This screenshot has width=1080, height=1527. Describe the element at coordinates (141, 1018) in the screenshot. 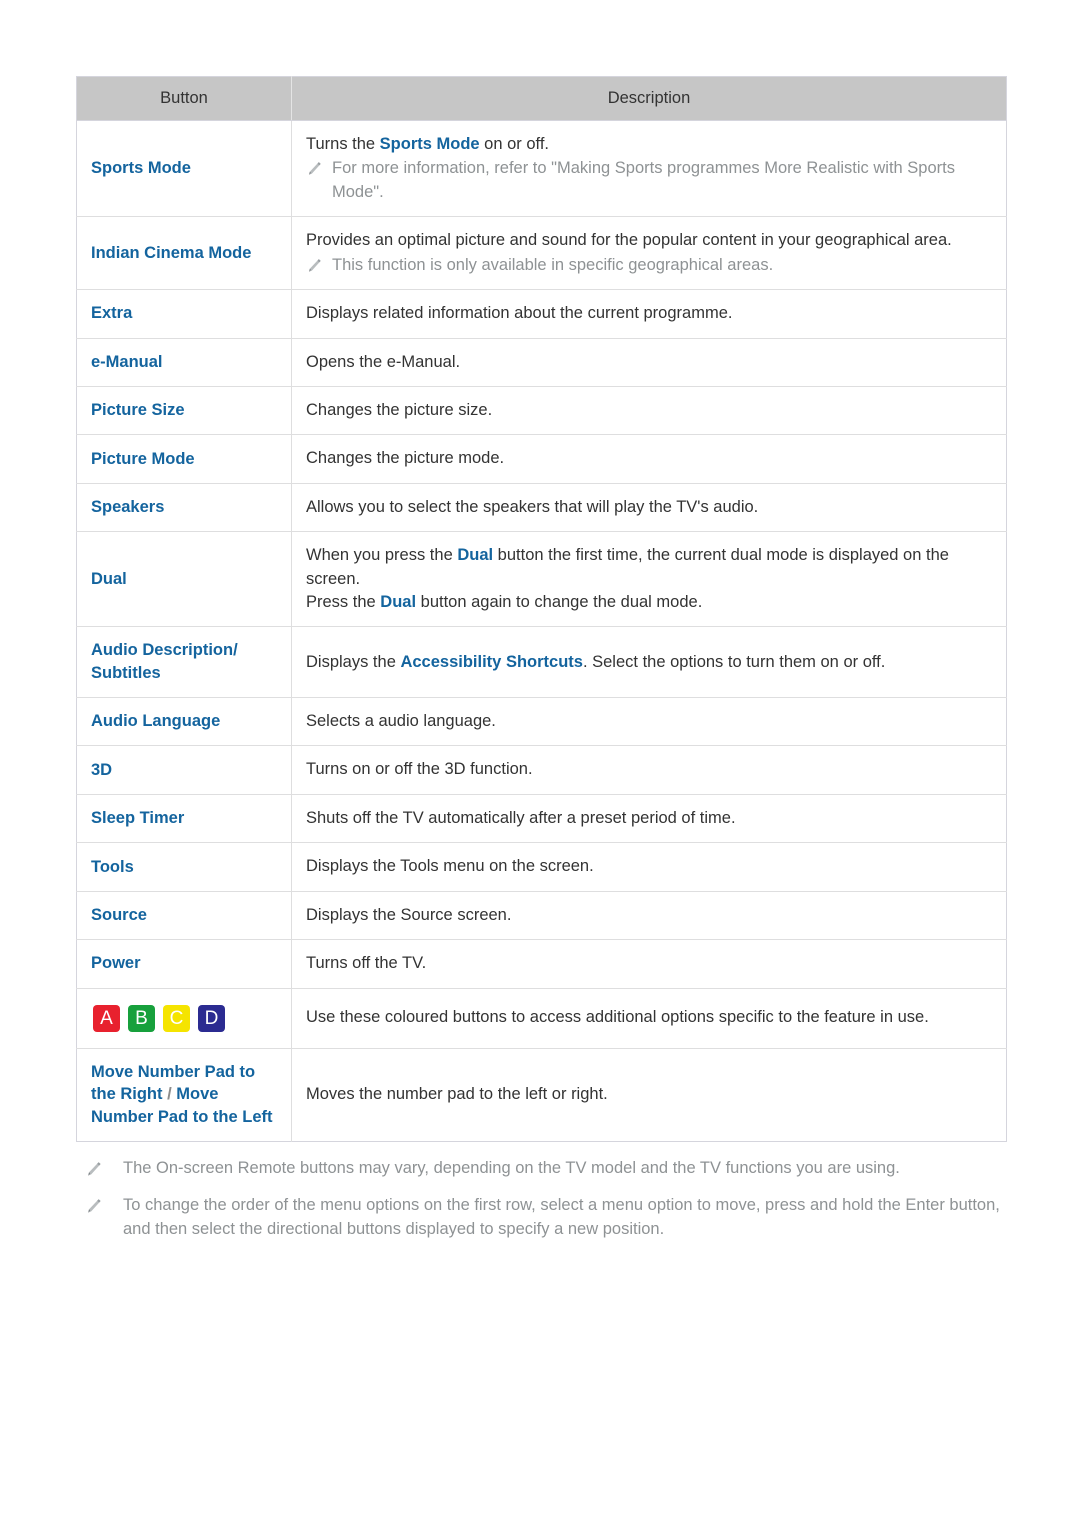

I see `colour-button-b: B` at that location.